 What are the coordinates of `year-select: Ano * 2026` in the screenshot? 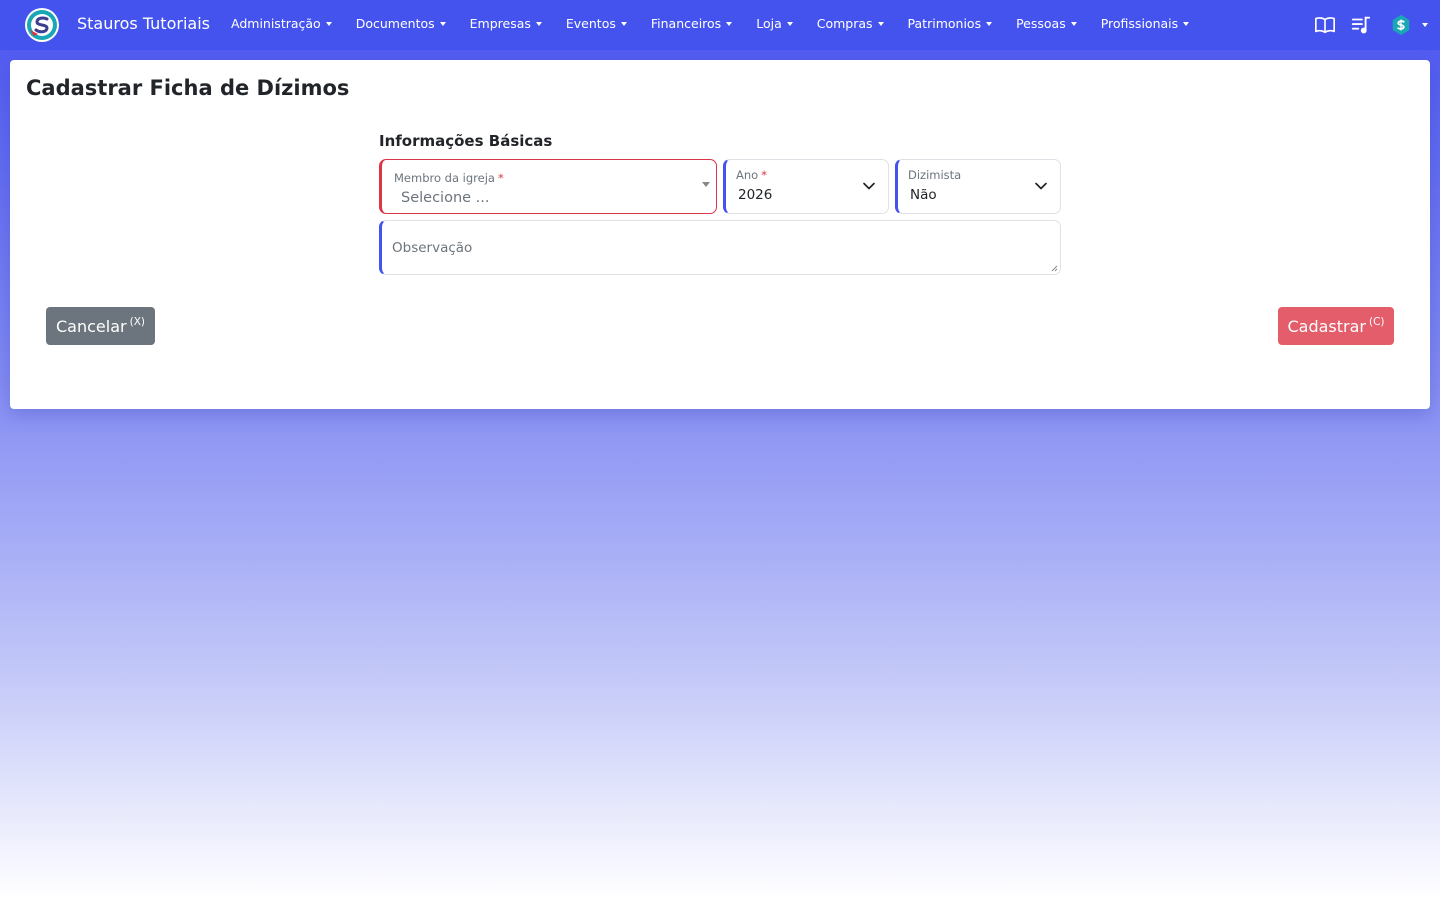 It's located at (806, 186).